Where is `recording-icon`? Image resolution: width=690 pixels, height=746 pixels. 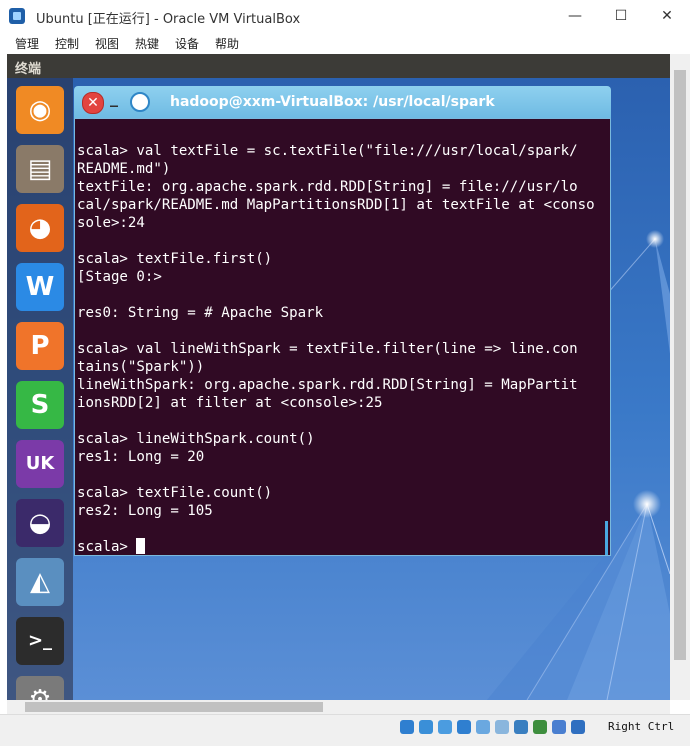 recording-icon is located at coordinates (540, 727).